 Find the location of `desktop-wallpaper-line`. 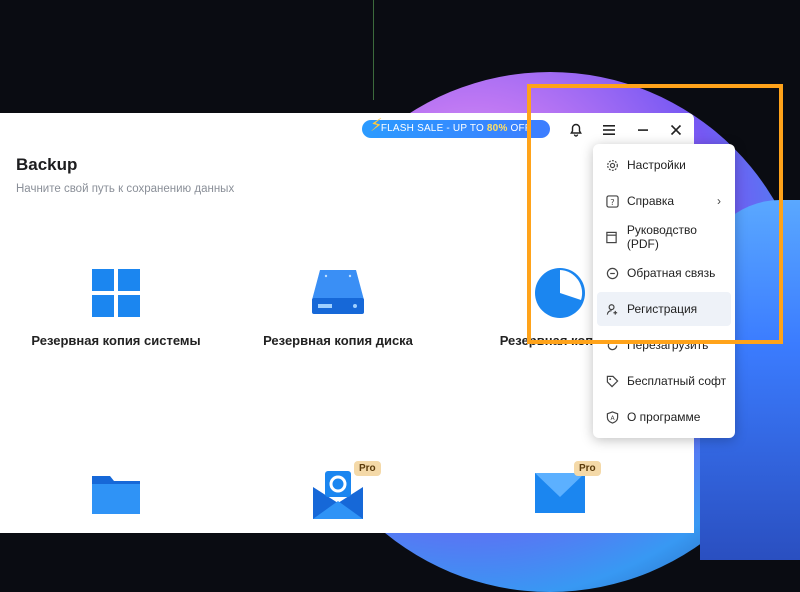

desktop-wallpaper-line is located at coordinates (373, 50).